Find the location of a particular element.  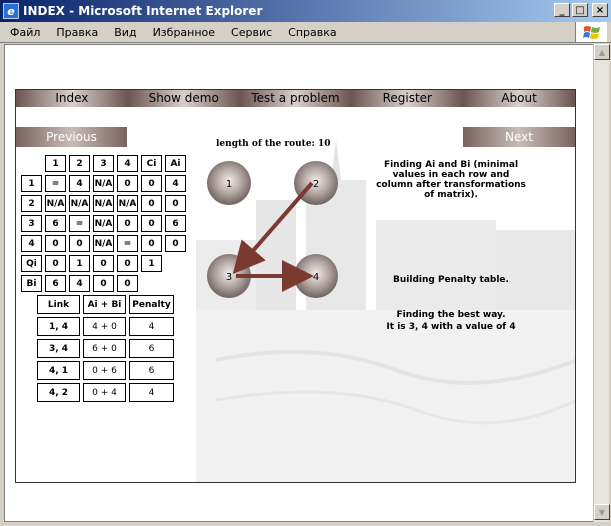

menu-tools: Сервис is located at coordinates (251, 32).